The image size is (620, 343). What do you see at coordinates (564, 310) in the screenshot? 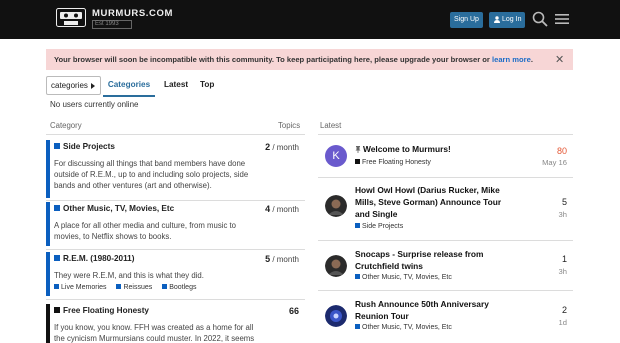
I see `post-count: 2` at bounding box center [564, 310].